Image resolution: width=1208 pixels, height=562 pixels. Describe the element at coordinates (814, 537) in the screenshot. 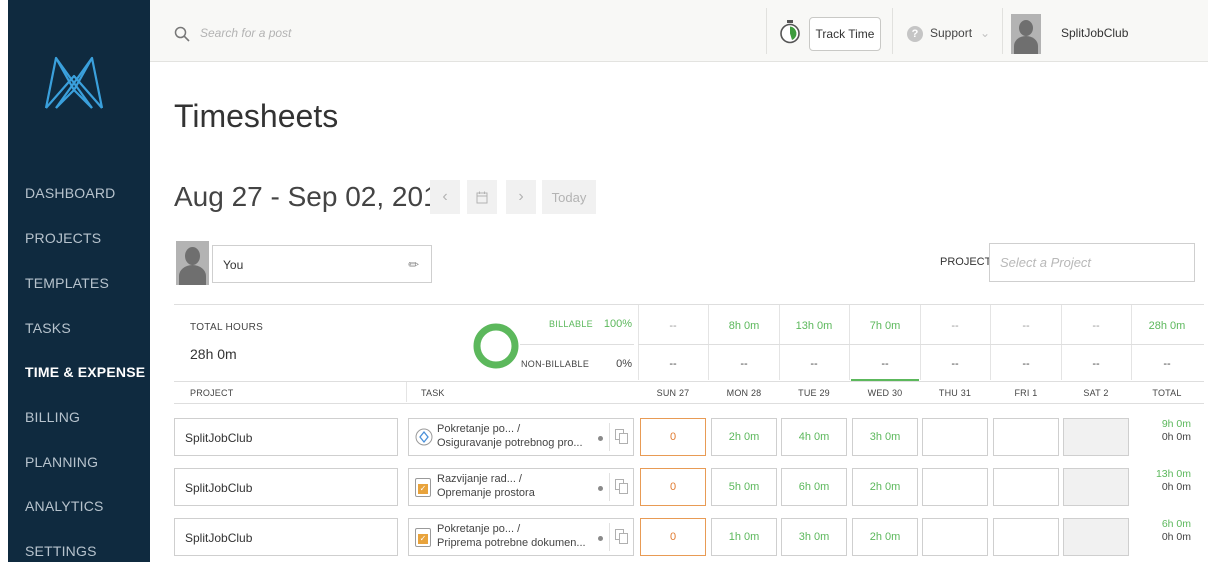

I see `time-input-tue: 3h 0m` at that location.